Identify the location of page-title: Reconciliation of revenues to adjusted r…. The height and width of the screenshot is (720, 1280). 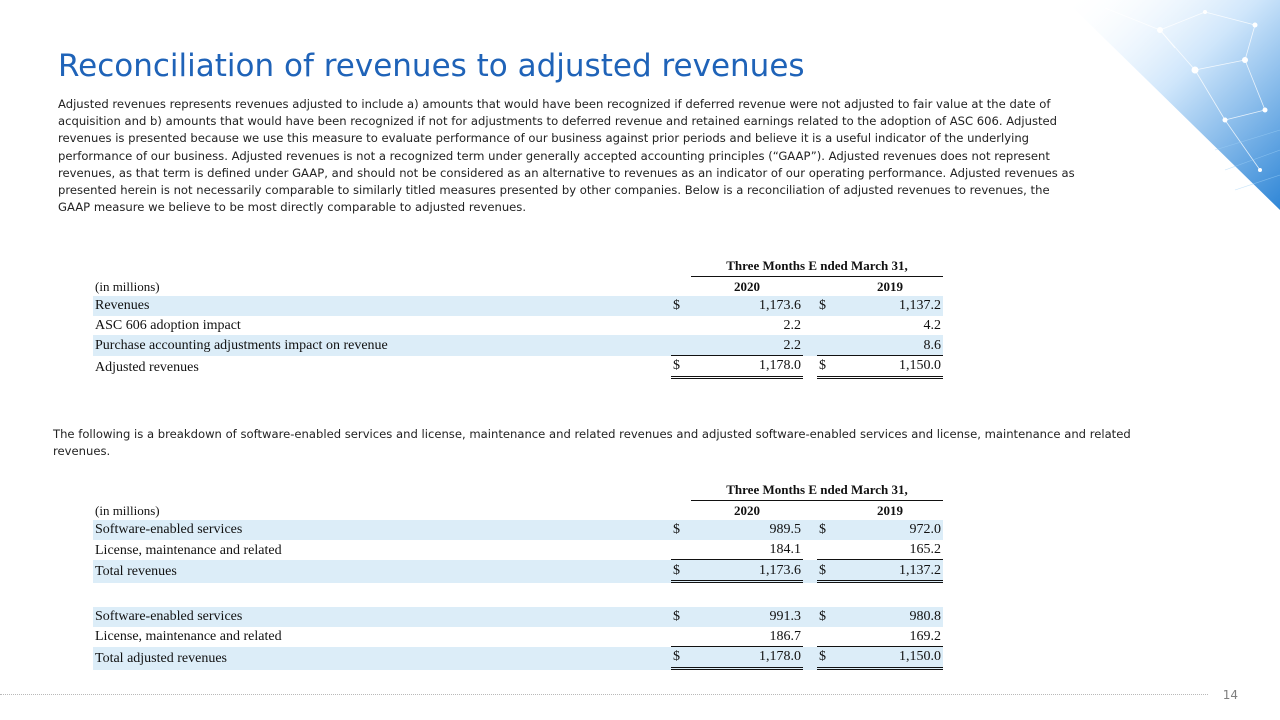
(431, 66).